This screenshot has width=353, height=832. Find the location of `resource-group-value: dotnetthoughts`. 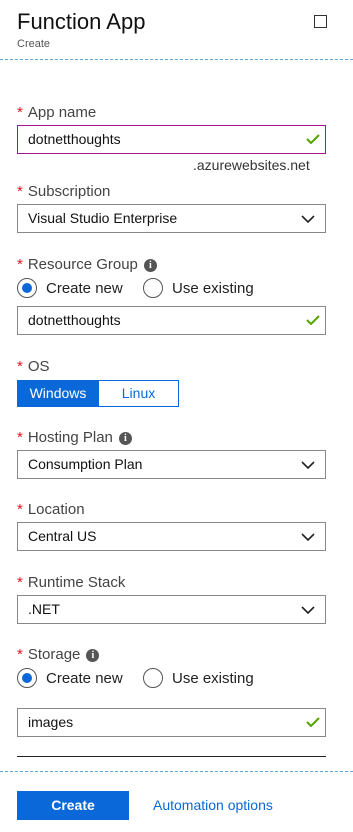

resource-group-value: dotnetthoughts is located at coordinates (74, 320).